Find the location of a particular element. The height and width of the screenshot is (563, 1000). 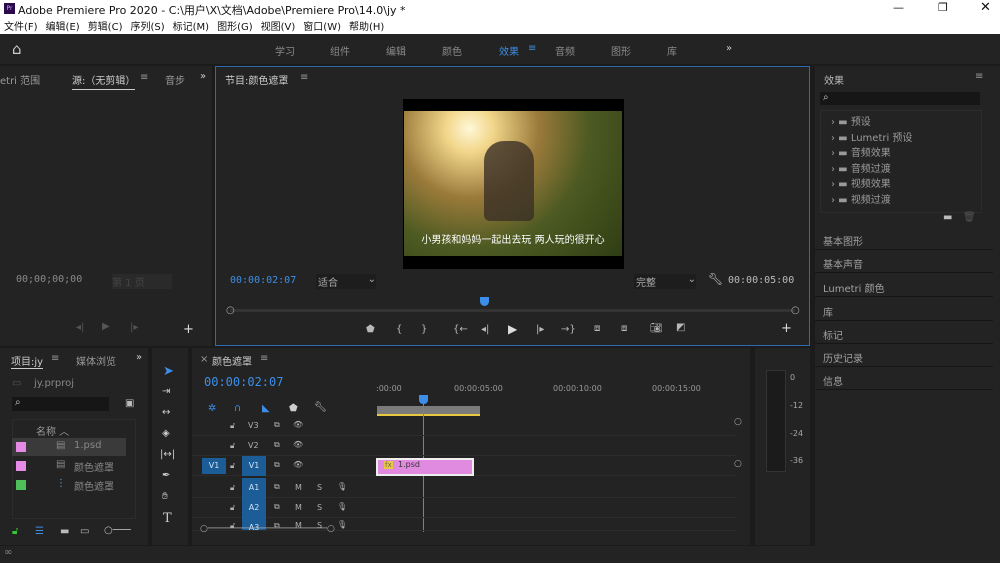

section-lumetri-color: Lumetri 颜色 is located at coordinates (904, 285).